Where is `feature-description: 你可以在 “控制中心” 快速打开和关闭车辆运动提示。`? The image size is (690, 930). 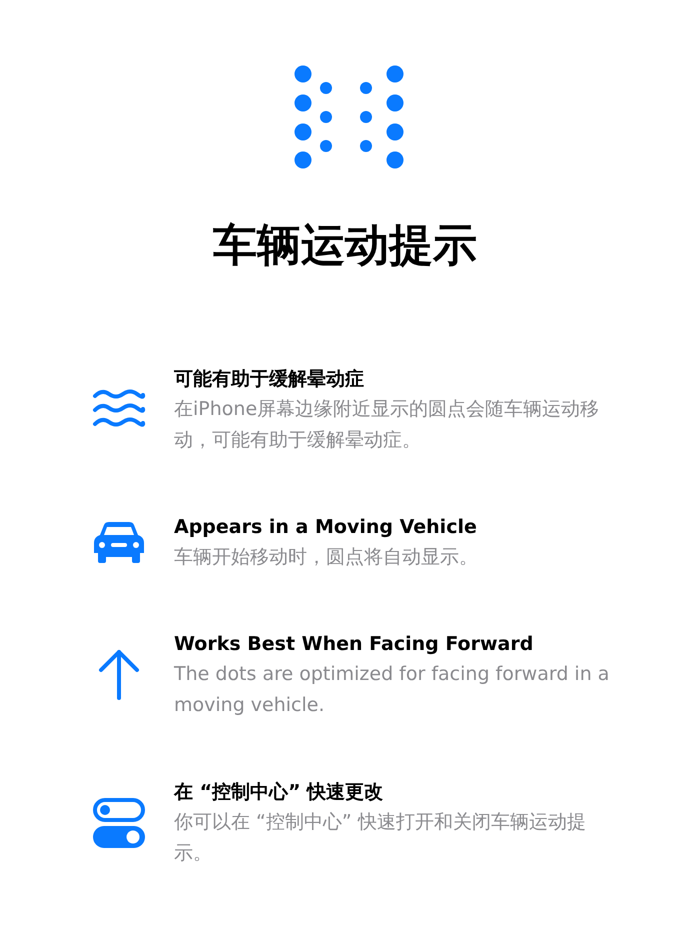
feature-description: 你可以在 “控制中心” 快速打开和关闭车辆运动提示。 is located at coordinates (380, 838).